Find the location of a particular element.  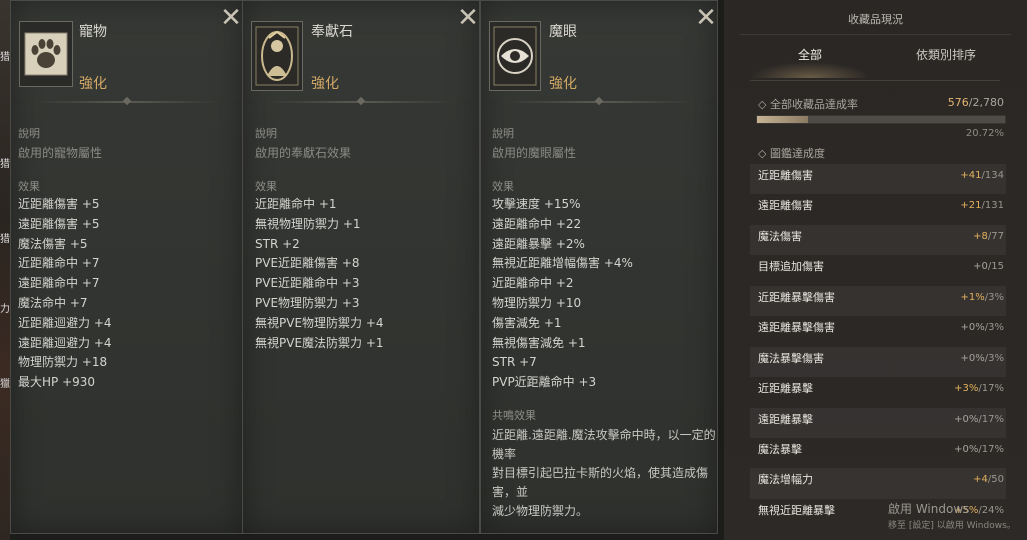

effect-item: 魔法命中 +7 is located at coordinates (53, 302).